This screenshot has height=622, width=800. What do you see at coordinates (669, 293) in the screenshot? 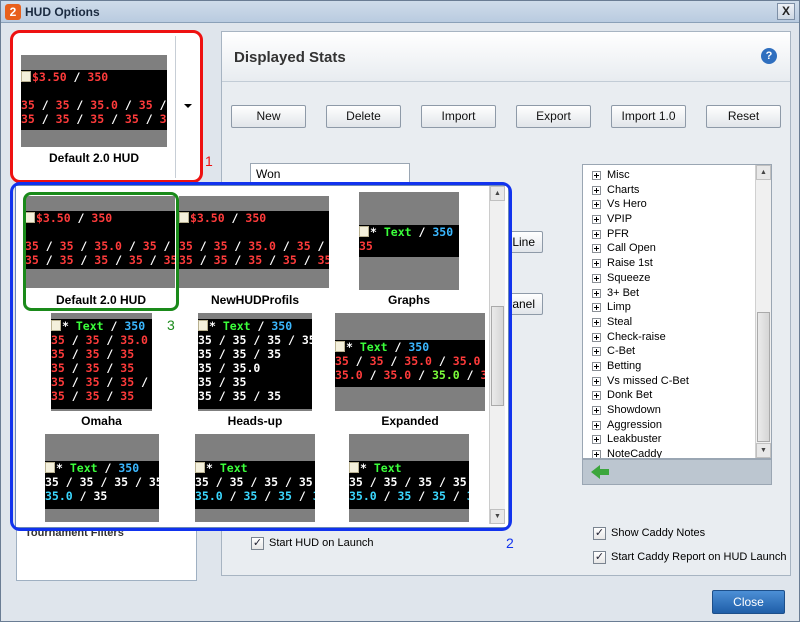
I see `stats-tree-item: 3+ Bet` at bounding box center [669, 293].